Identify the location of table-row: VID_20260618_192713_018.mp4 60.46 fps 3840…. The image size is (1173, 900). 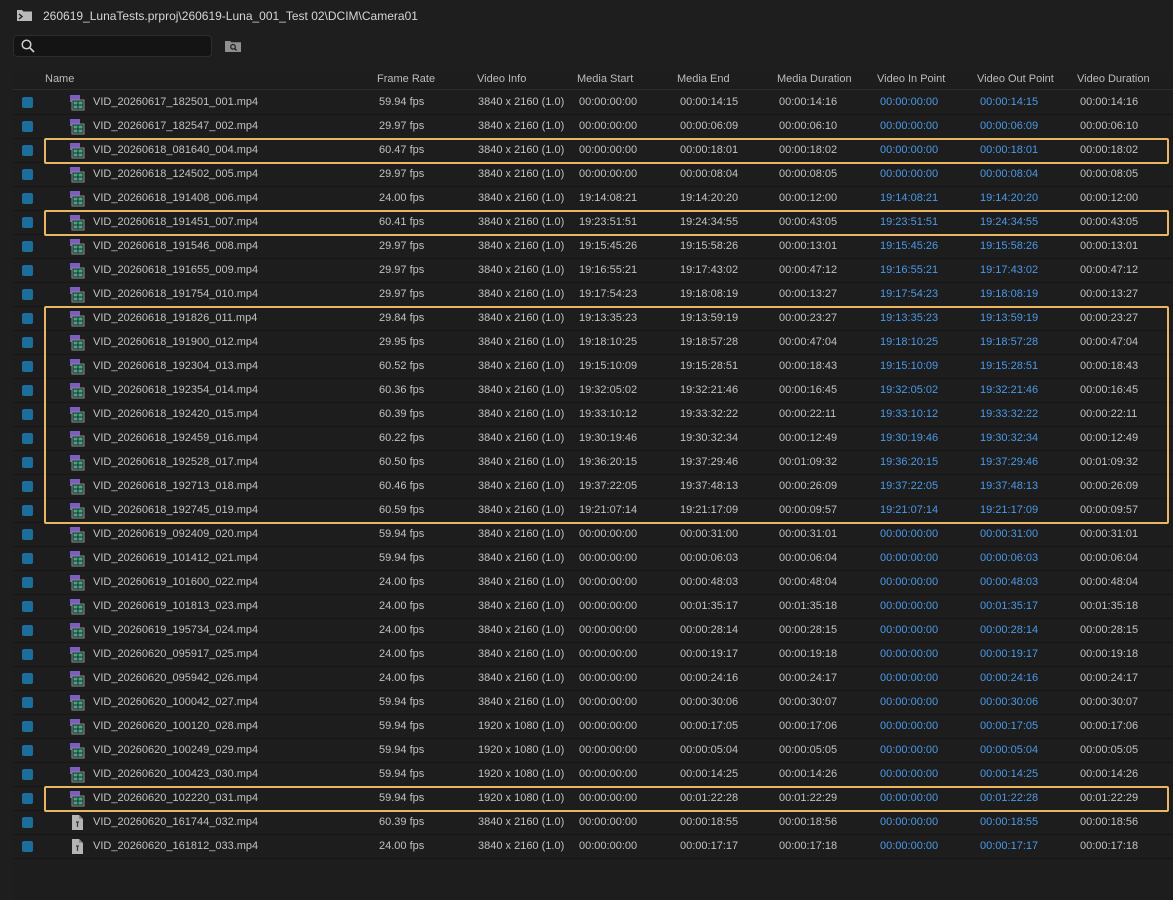
(593, 487).